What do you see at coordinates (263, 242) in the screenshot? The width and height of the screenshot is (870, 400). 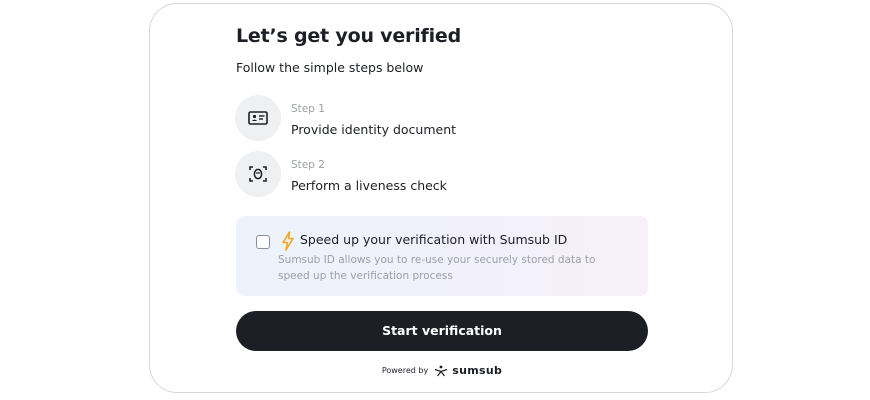 I see `sumsub-id-checkbox` at bounding box center [263, 242].